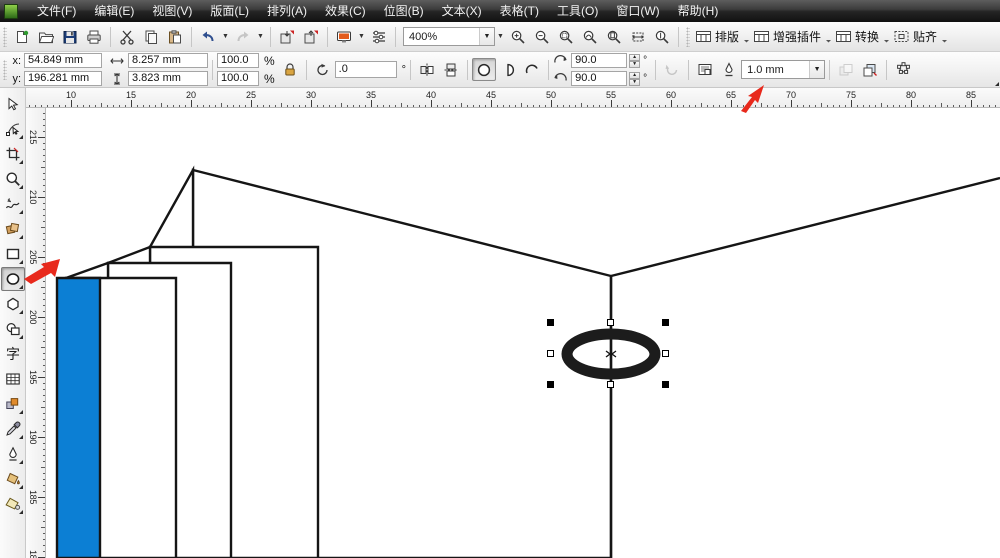 The width and height of the screenshot is (1000, 558). I want to click on tool-basic-shapes-flyout-icon, so click(21, 337).